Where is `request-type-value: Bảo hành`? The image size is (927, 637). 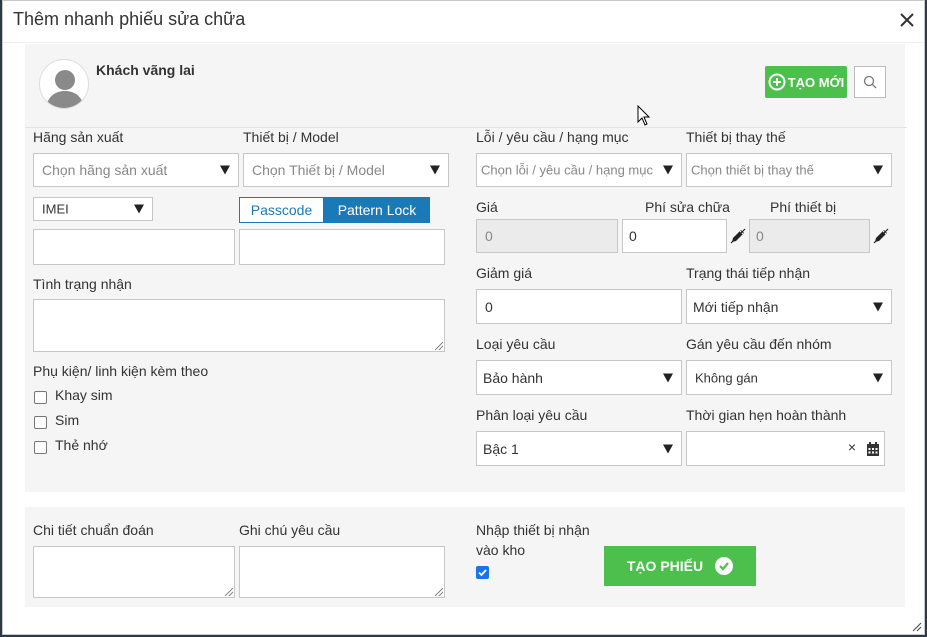 request-type-value: Bảo hành is located at coordinates (513, 377).